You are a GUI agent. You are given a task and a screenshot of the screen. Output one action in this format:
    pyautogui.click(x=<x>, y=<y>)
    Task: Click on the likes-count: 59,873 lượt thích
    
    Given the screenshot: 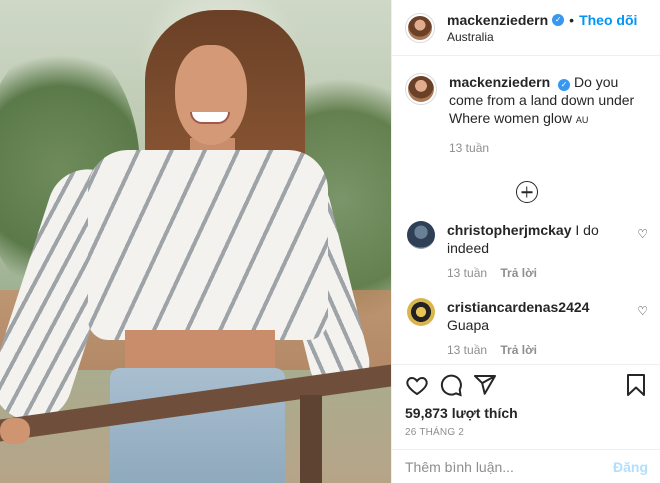 What is the action you would take?
    pyautogui.click(x=526, y=413)
    